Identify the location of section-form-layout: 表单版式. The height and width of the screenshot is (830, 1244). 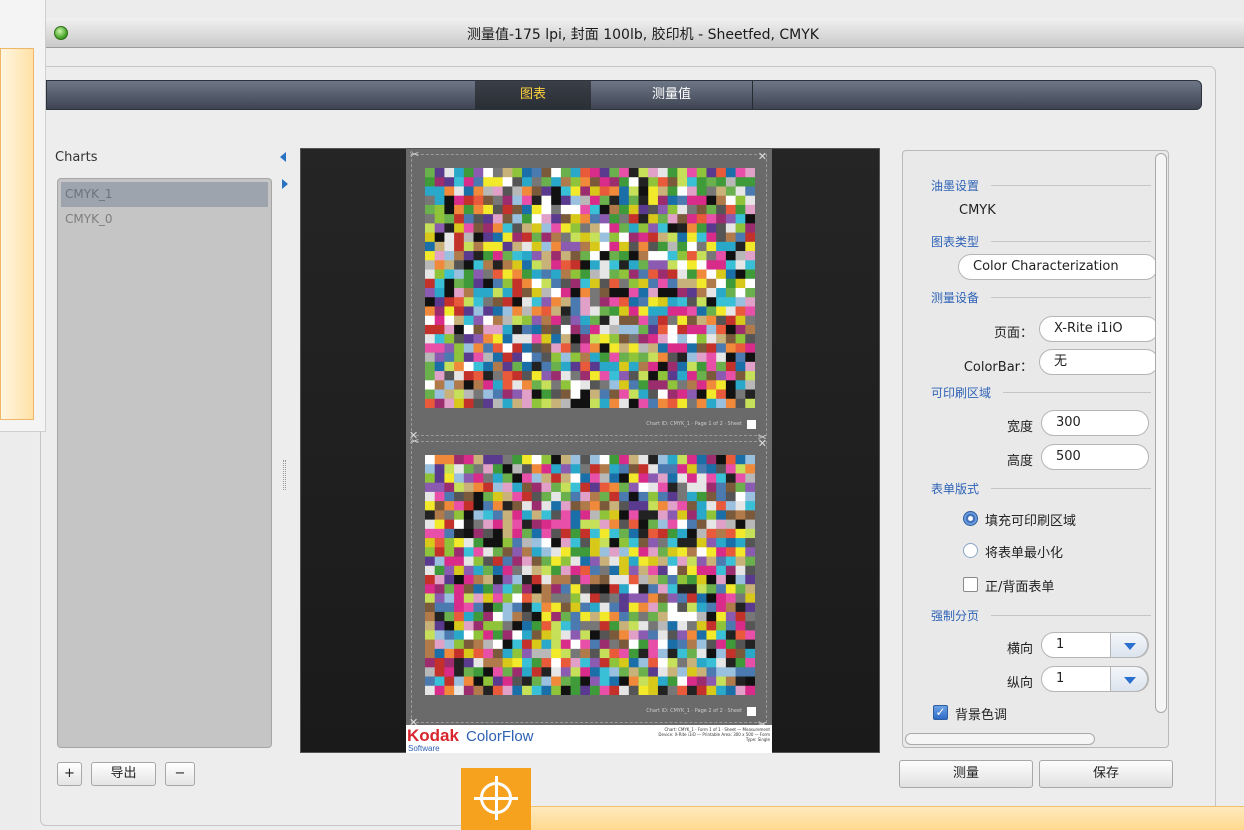
(955, 489).